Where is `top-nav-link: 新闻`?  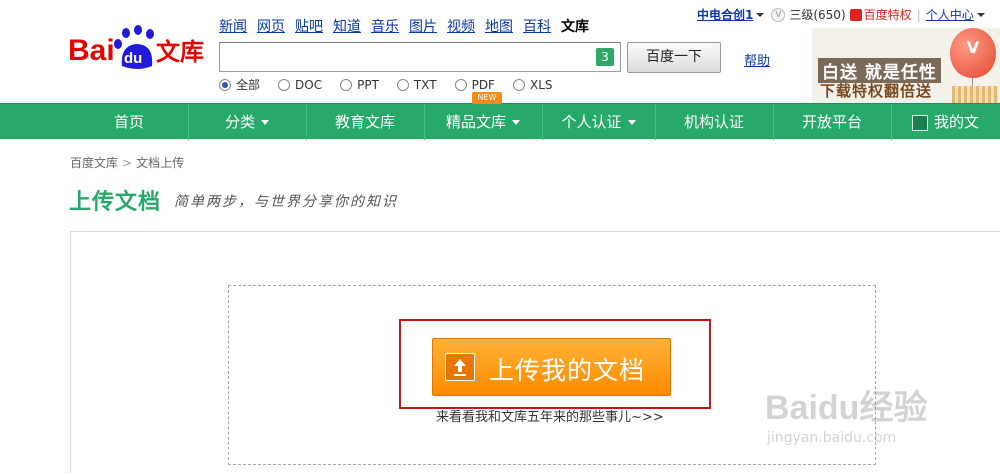 top-nav-link: 新闻 is located at coordinates (233, 26).